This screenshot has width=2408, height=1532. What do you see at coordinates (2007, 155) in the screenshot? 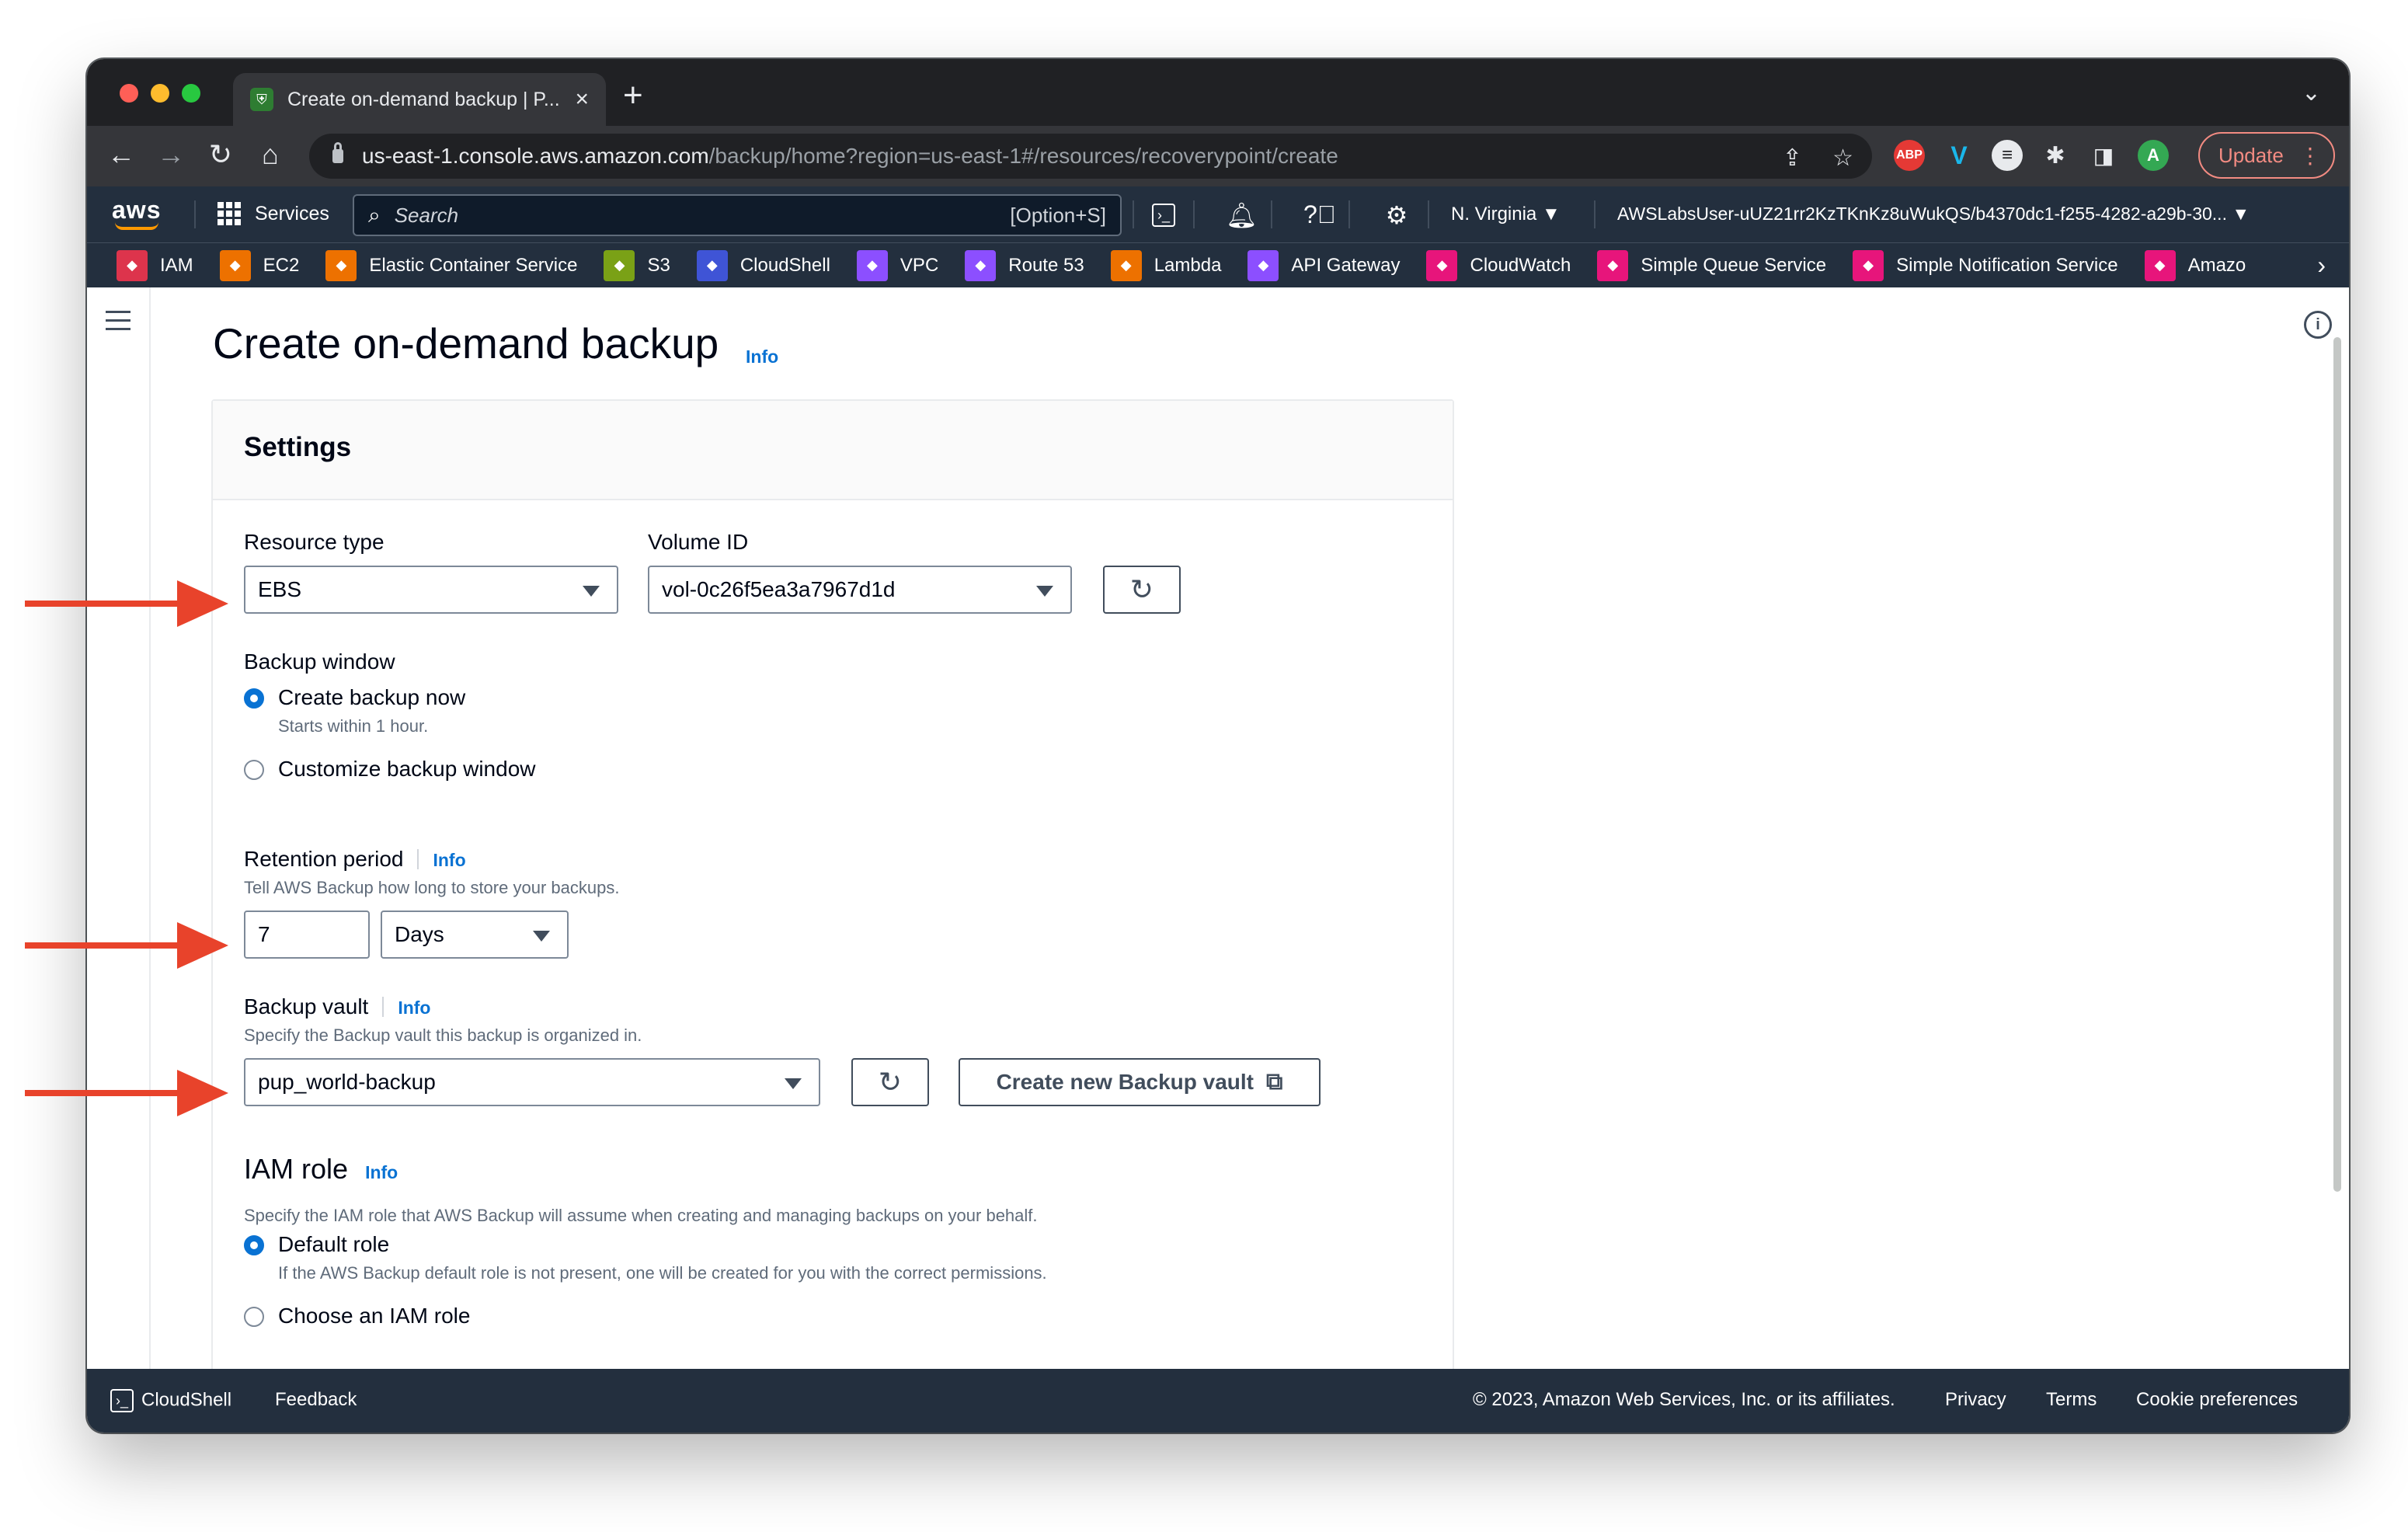
I see `extension-circle-icon: ≡` at bounding box center [2007, 155].